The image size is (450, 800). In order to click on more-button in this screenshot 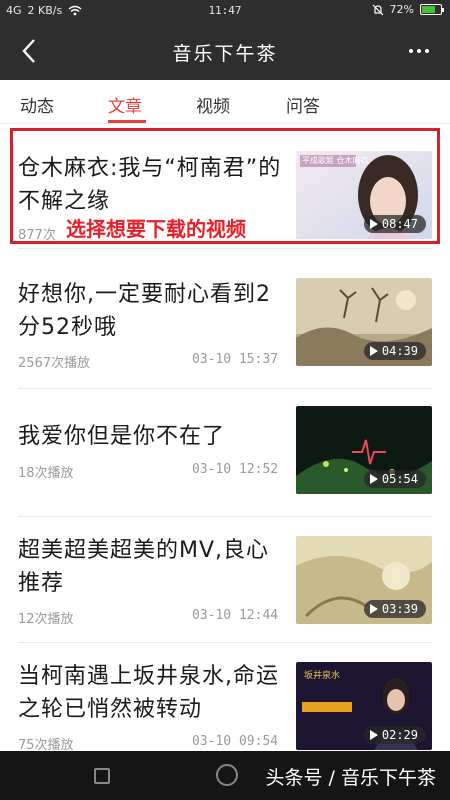, I will do `click(419, 51)`.